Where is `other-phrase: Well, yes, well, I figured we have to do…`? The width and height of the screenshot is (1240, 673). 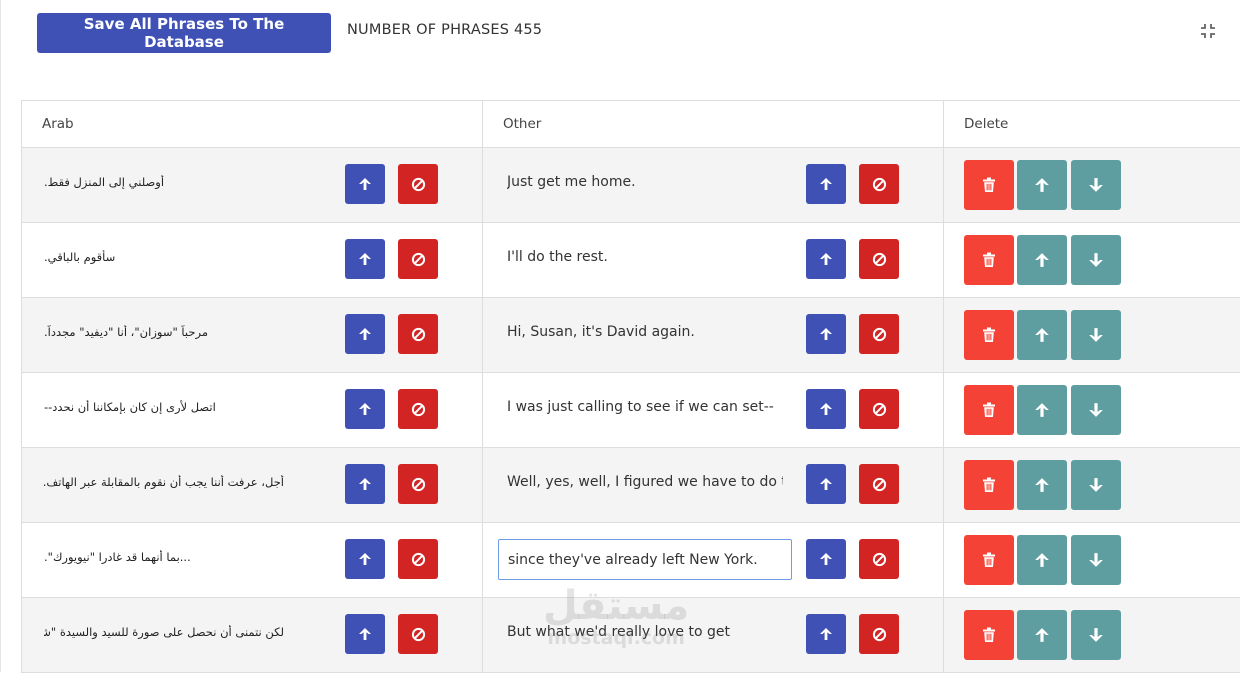
other-phrase: Well, yes, well, I figured we have to do… is located at coordinates (645, 482).